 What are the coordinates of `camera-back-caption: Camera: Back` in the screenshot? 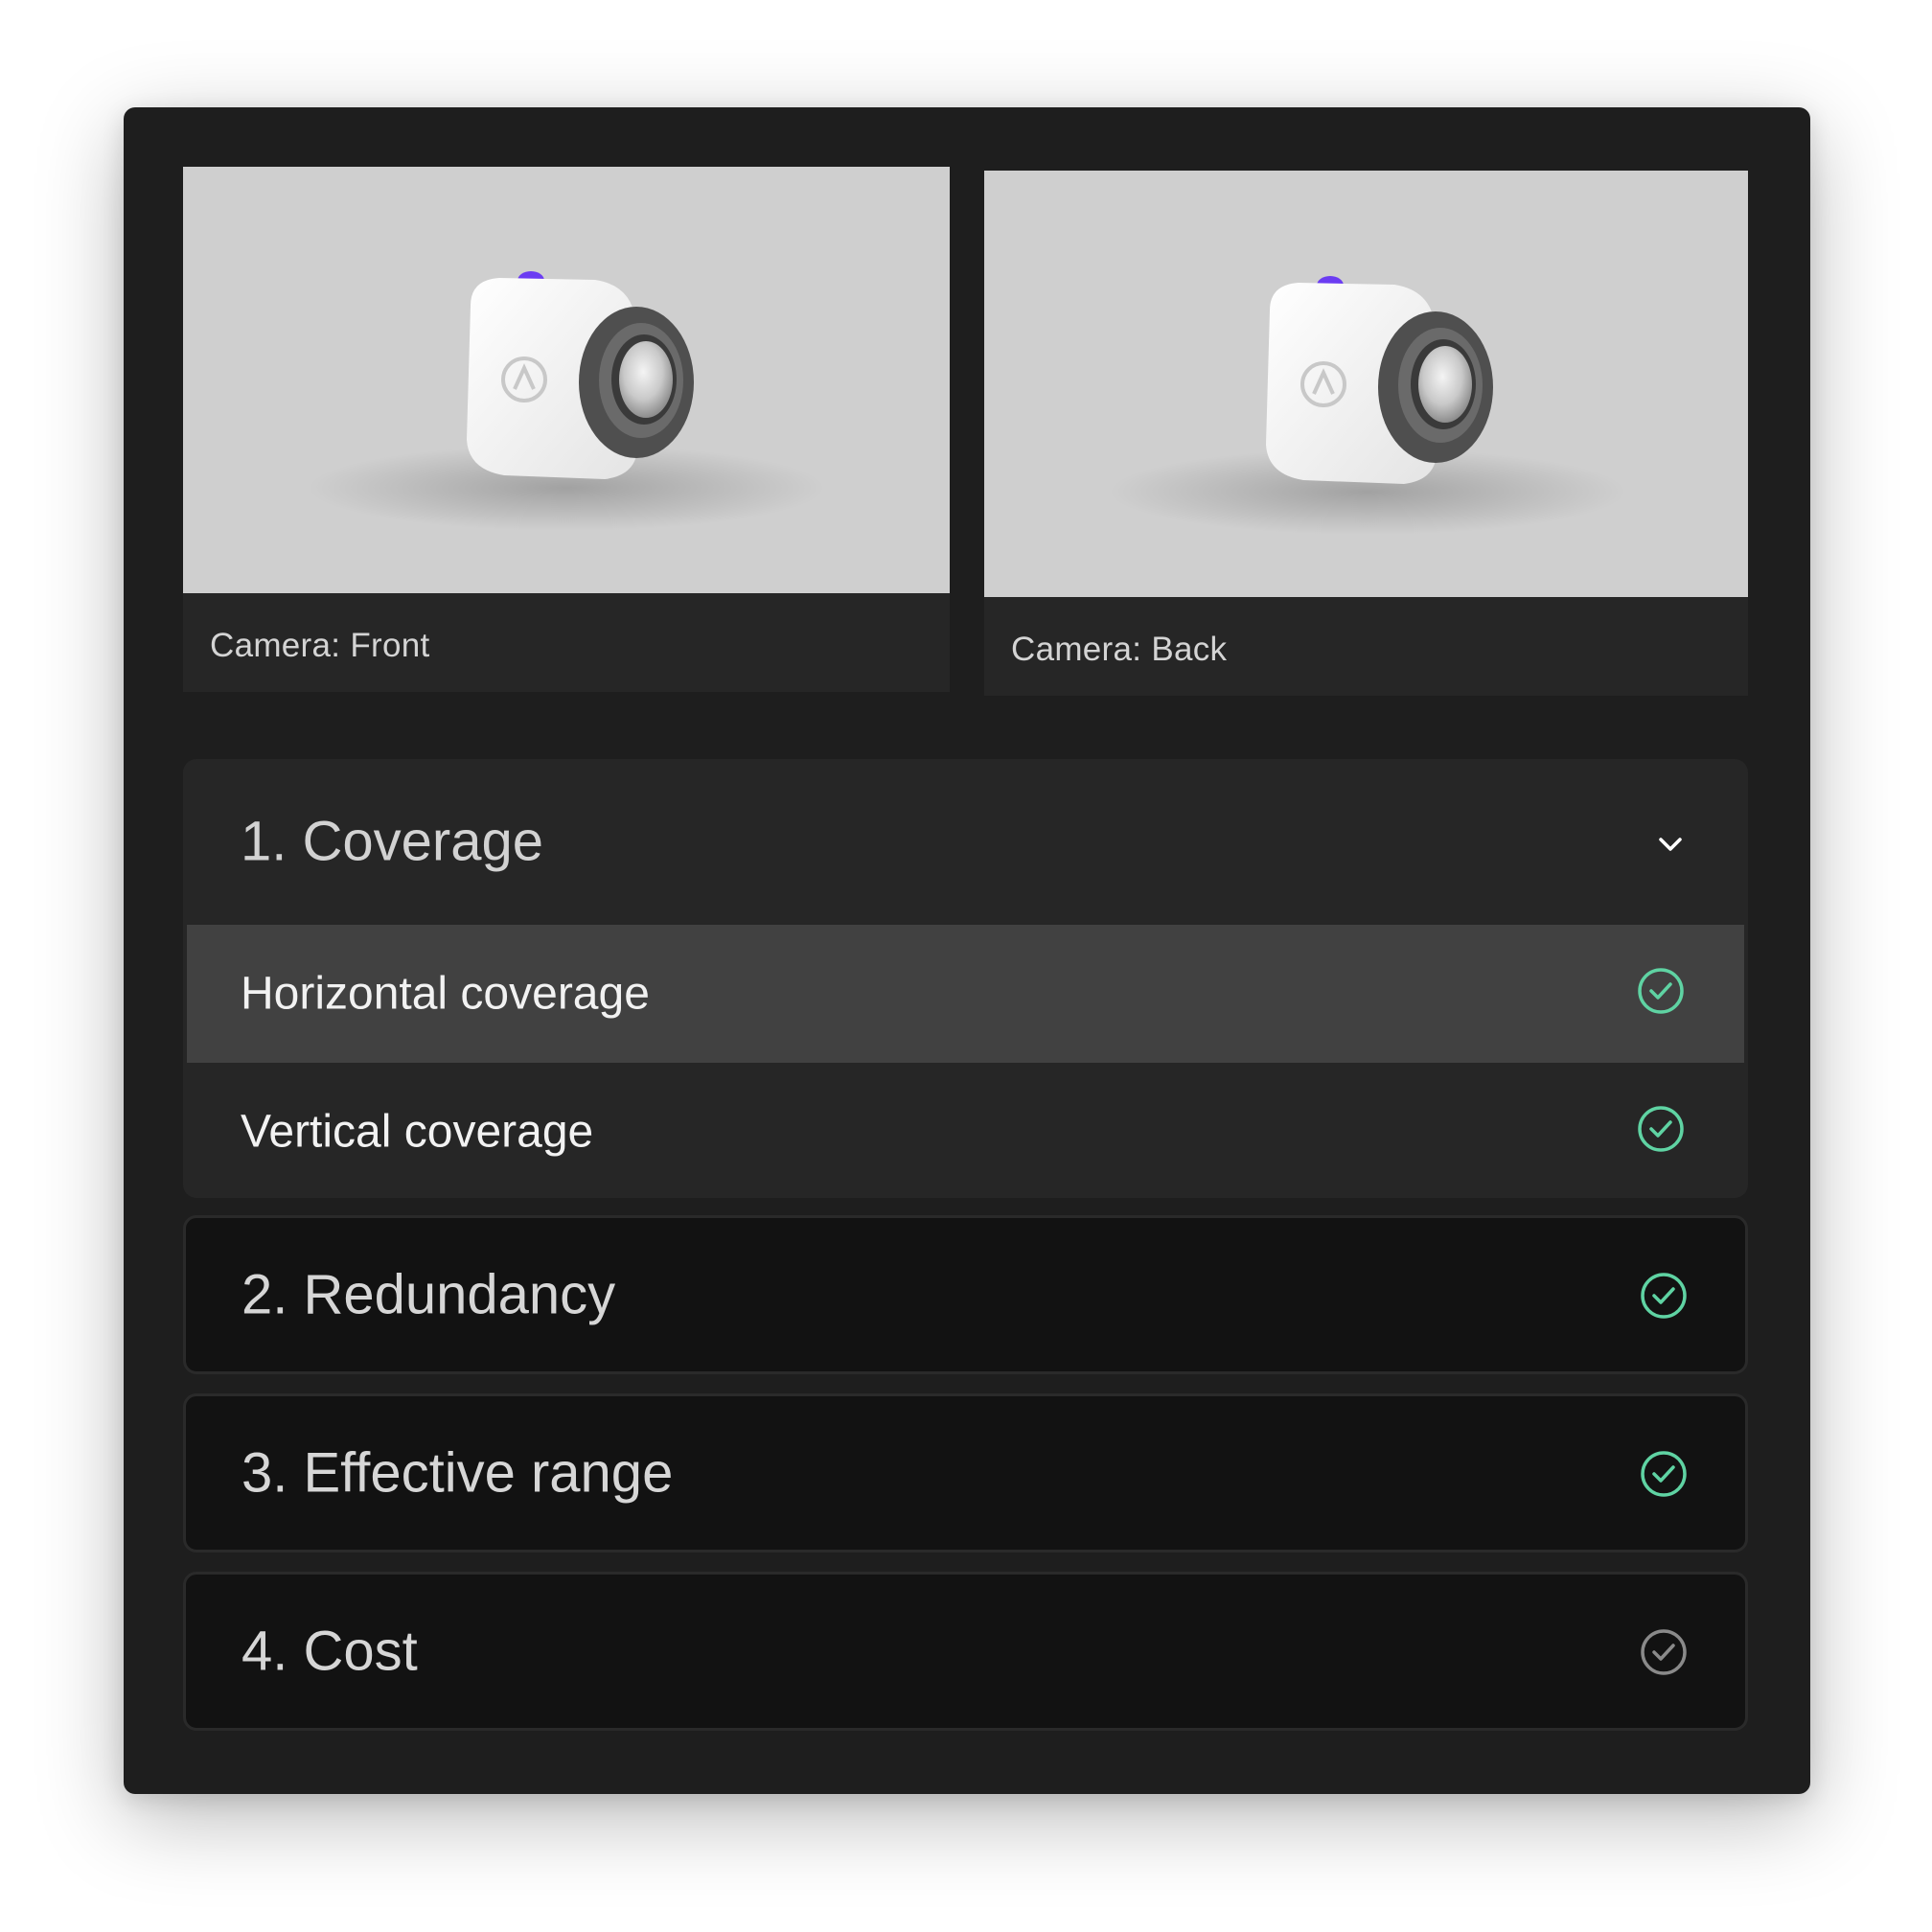 It's located at (1119, 649).